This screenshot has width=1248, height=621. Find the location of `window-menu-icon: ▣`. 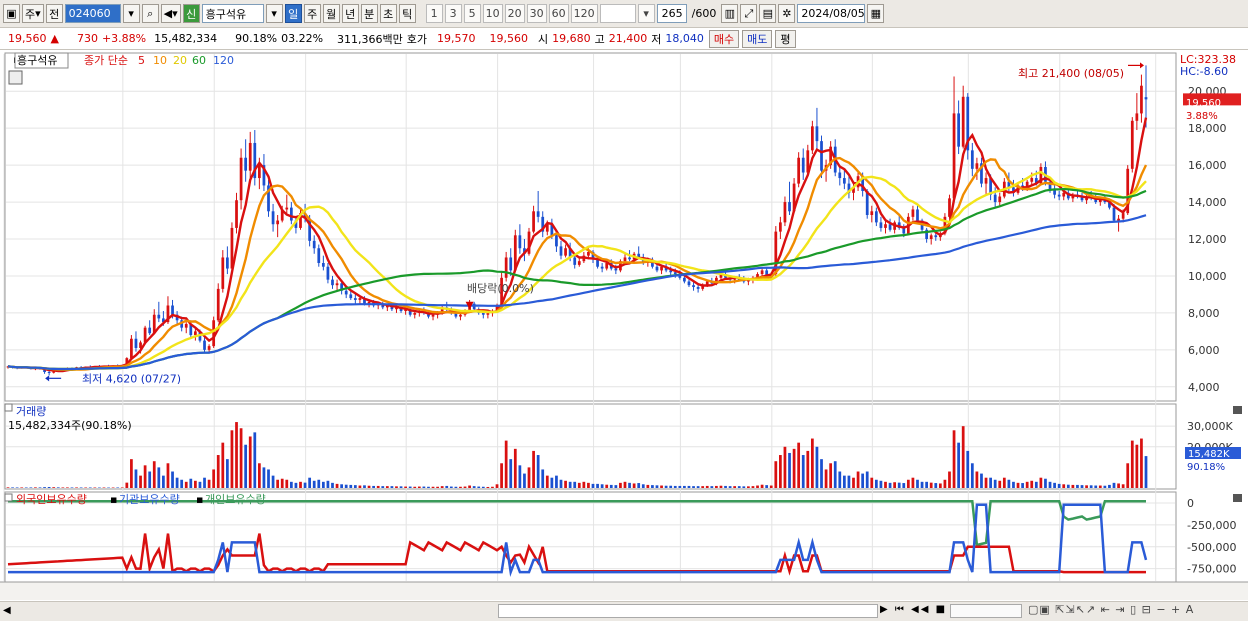

window-menu-icon: ▣ is located at coordinates (11, 13).